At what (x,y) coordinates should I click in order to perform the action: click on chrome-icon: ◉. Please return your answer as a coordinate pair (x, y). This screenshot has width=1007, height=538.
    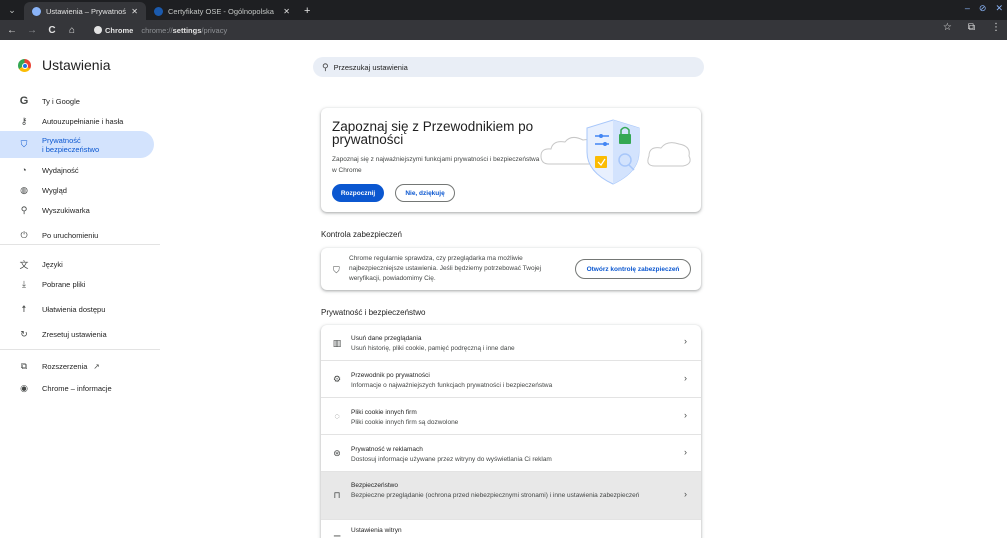
    Looking at the image, I should click on (24, 387).